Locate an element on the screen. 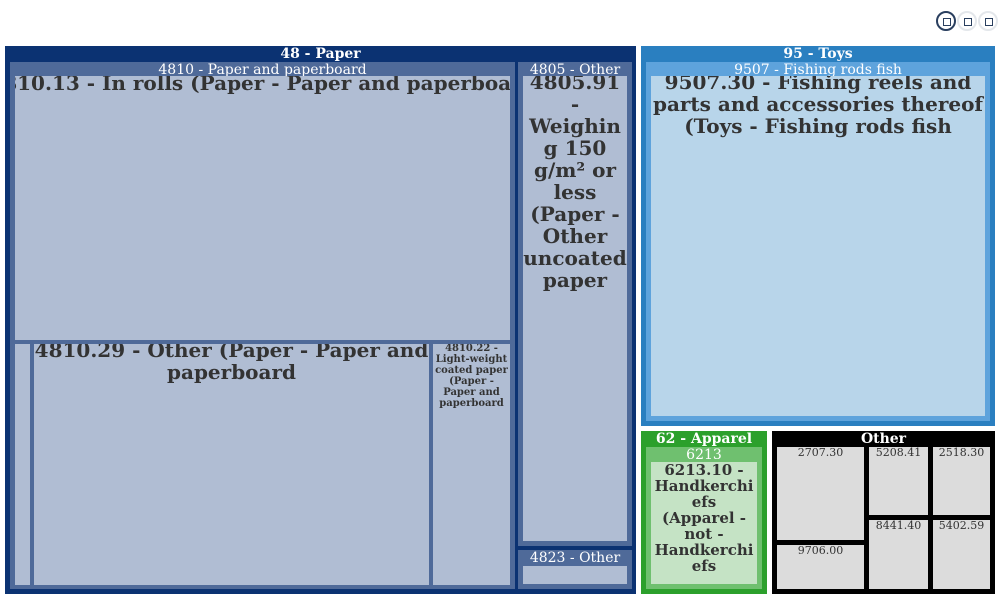 The height and width of the screenshot is (600, 1000). zoom-icon is located at coordinates (946, 21).